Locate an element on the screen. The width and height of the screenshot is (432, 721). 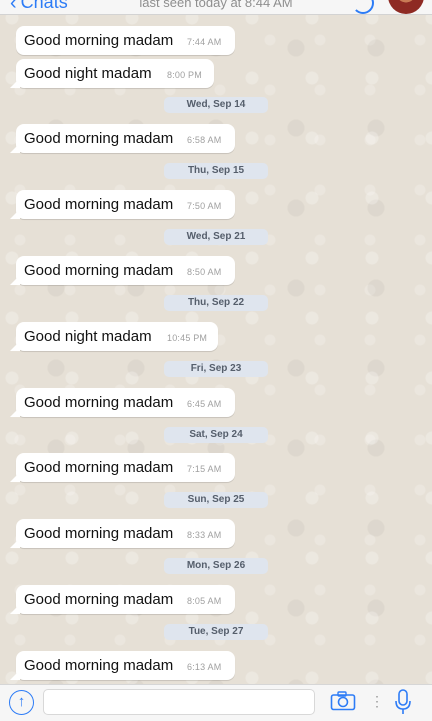
message-bubble: Good morning madam 6:13 AM is located at coordinates (122, 665).